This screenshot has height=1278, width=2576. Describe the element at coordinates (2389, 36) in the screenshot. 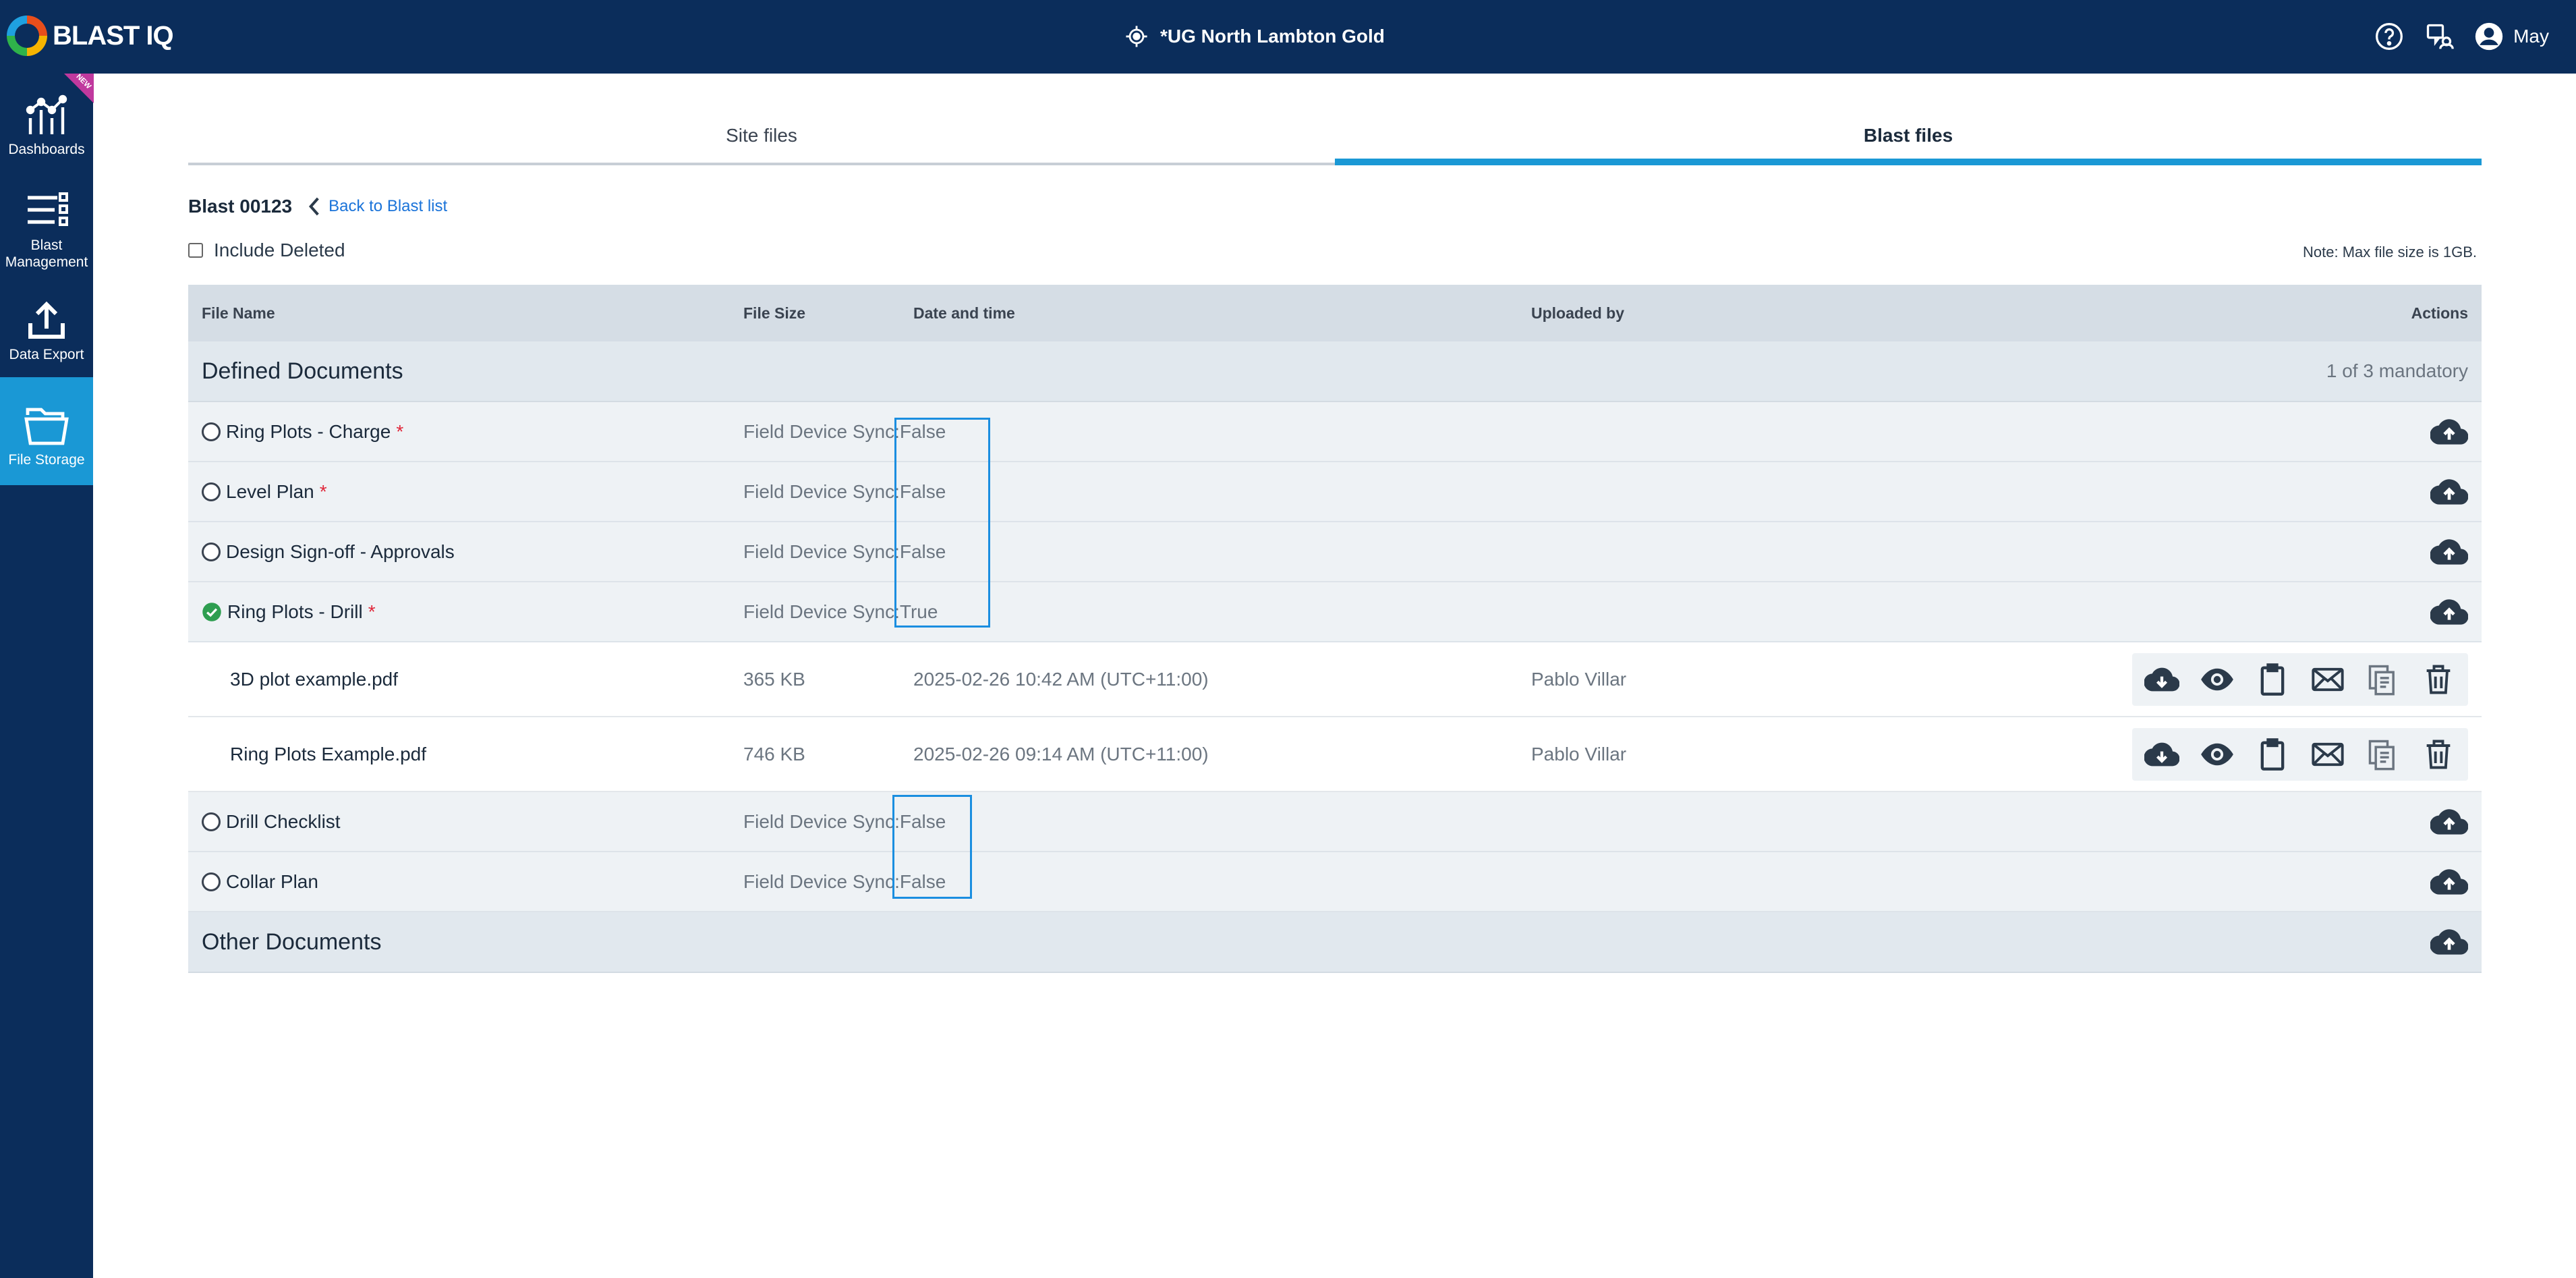

I see `help-icon` at that location.